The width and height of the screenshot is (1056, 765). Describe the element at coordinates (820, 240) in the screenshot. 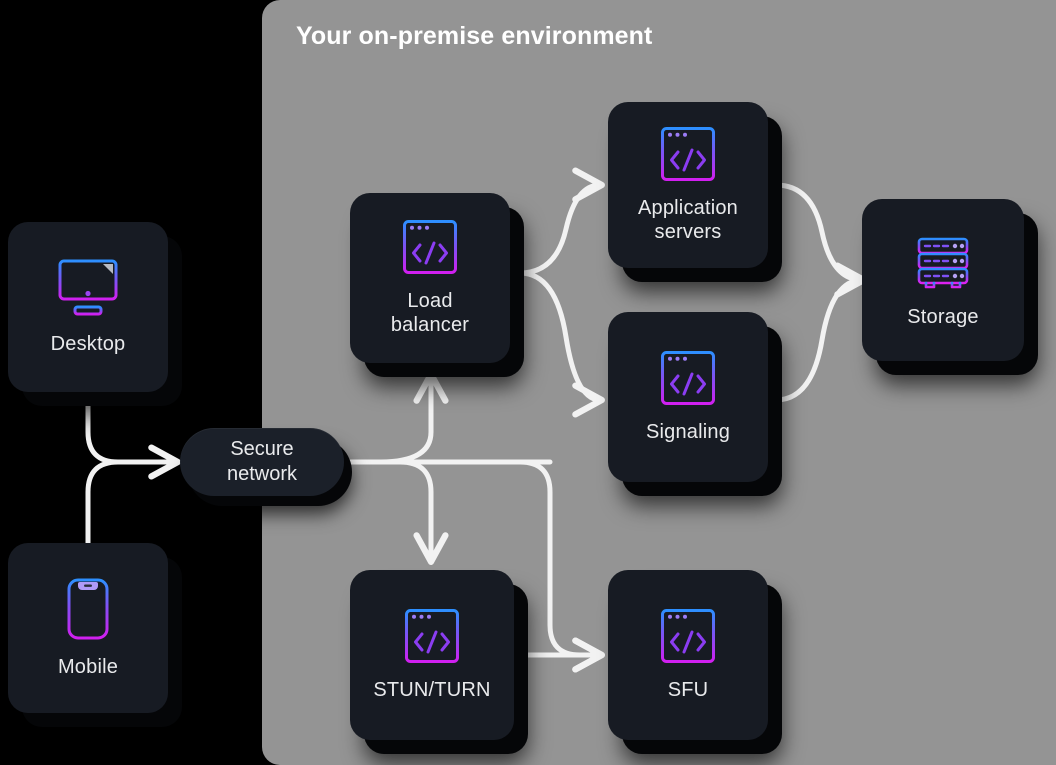

I see `wire-app-to-storage` at that location.